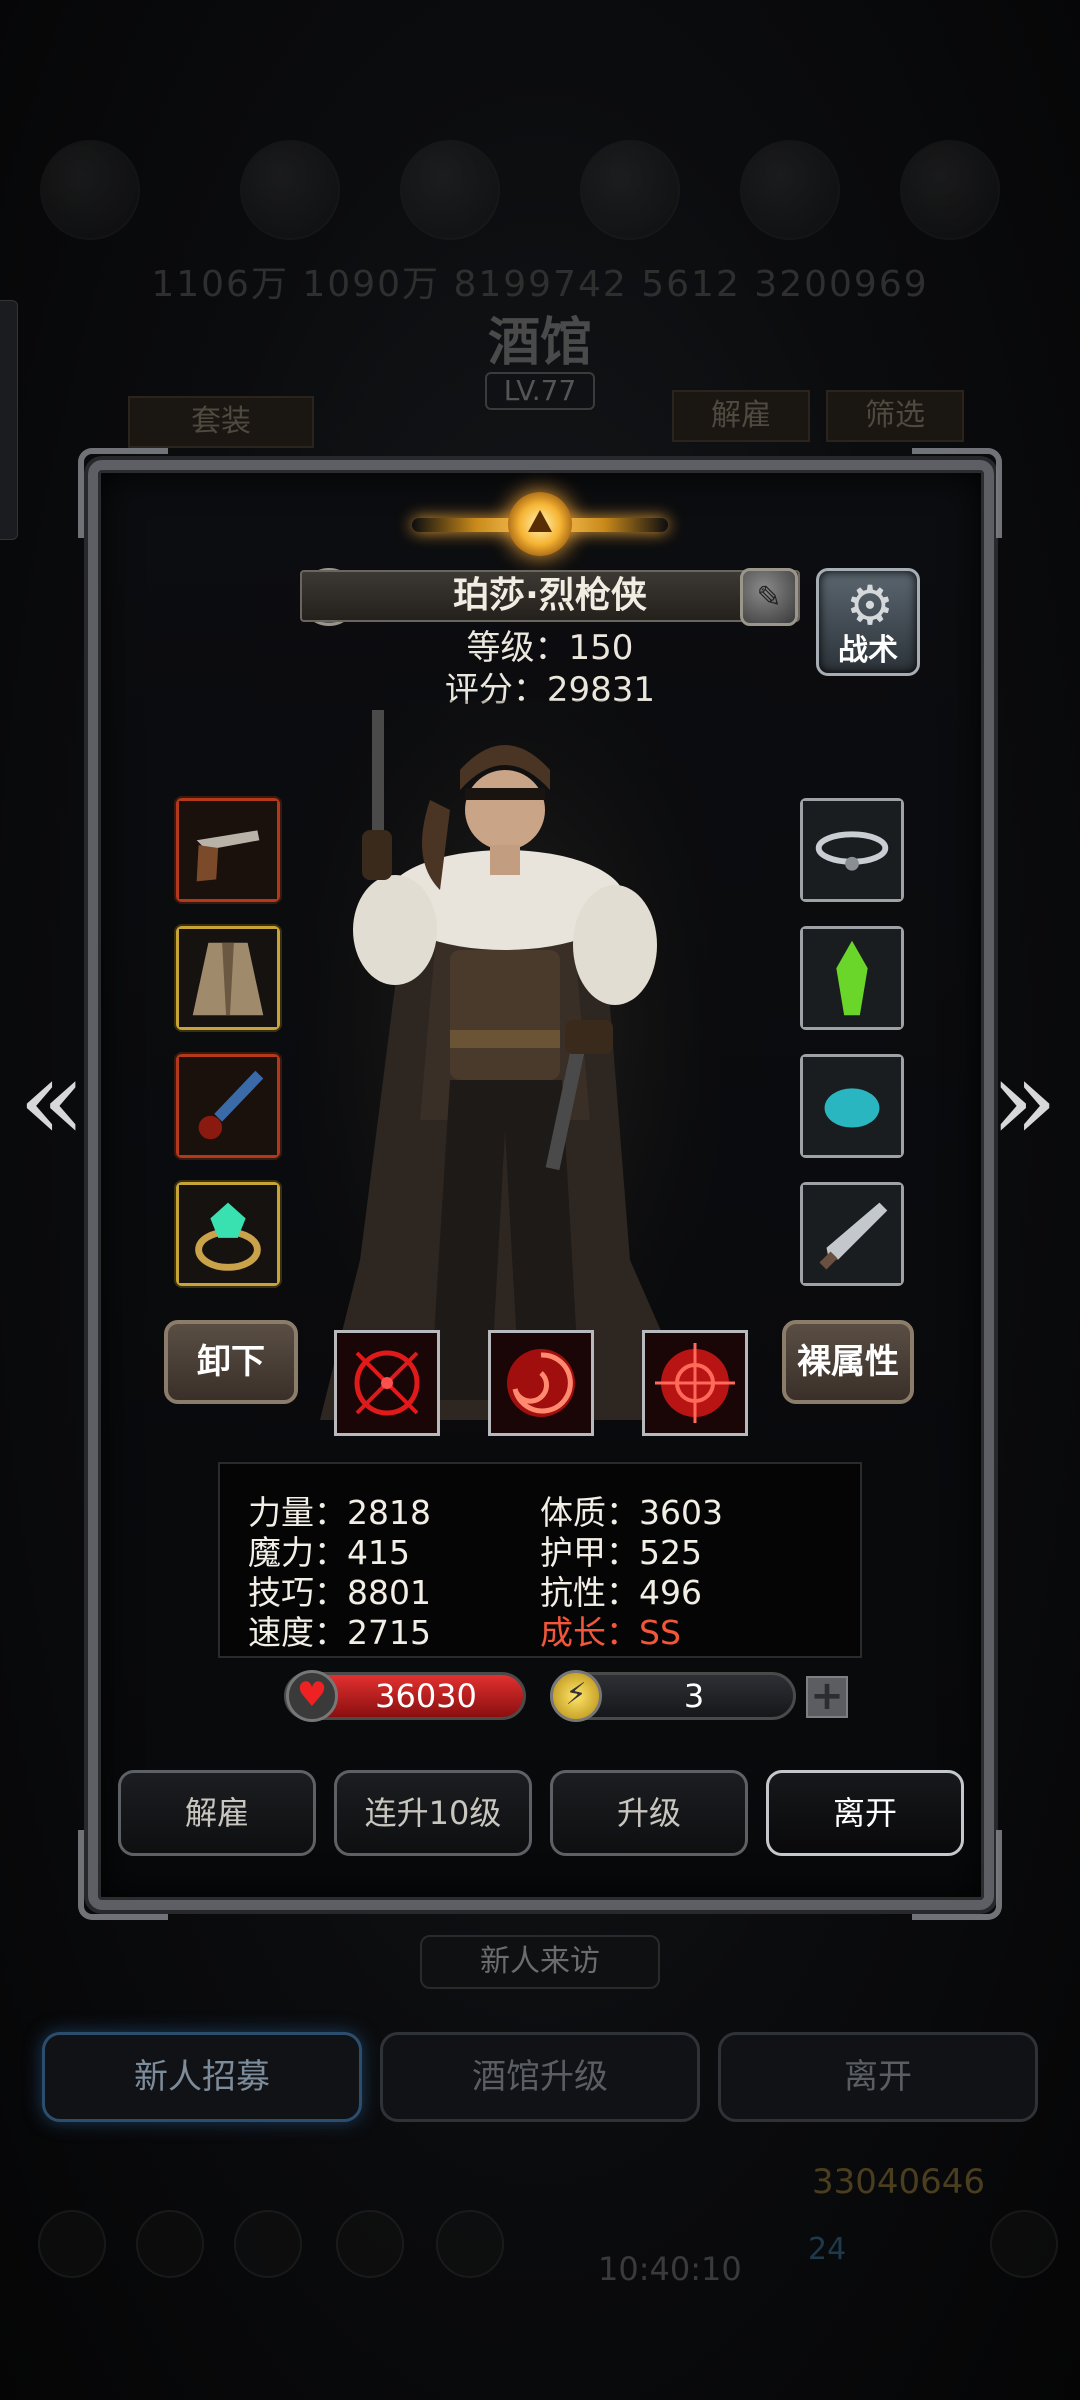  I want to click on left-edge-tab, so click(9, 420).